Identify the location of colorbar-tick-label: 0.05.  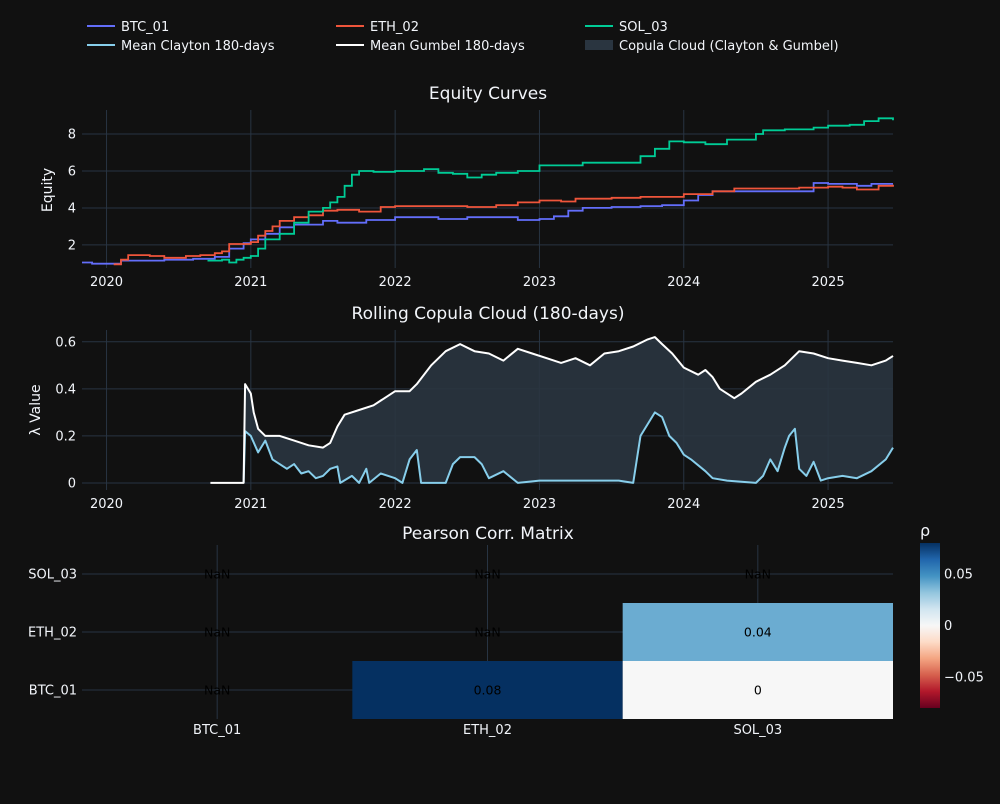
(958, 574).